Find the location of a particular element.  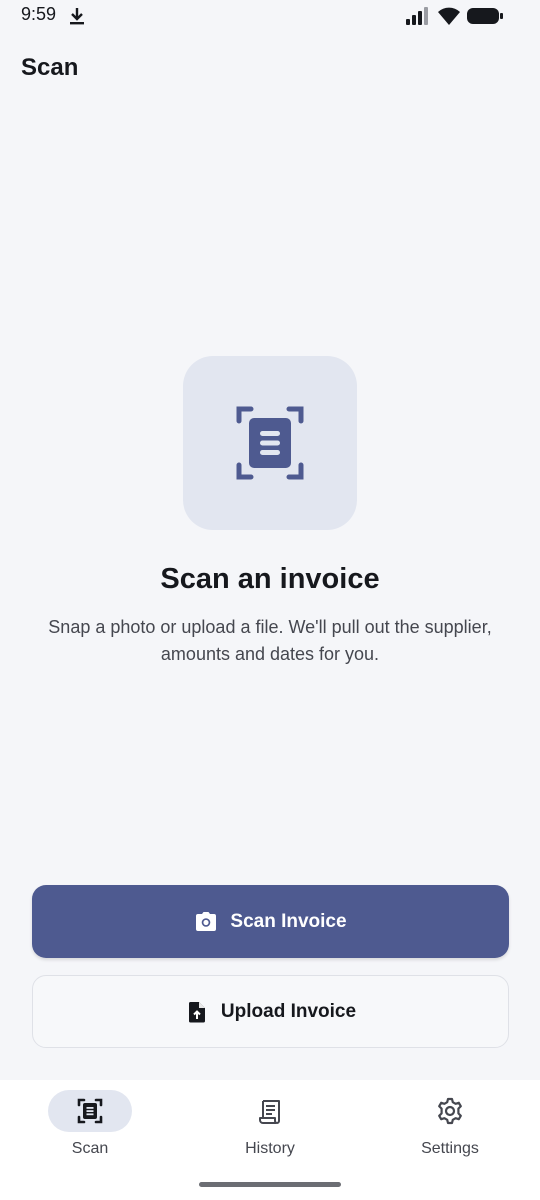

upload-invoice-button: Upload Invoice is located at coordinates (270, 1011).